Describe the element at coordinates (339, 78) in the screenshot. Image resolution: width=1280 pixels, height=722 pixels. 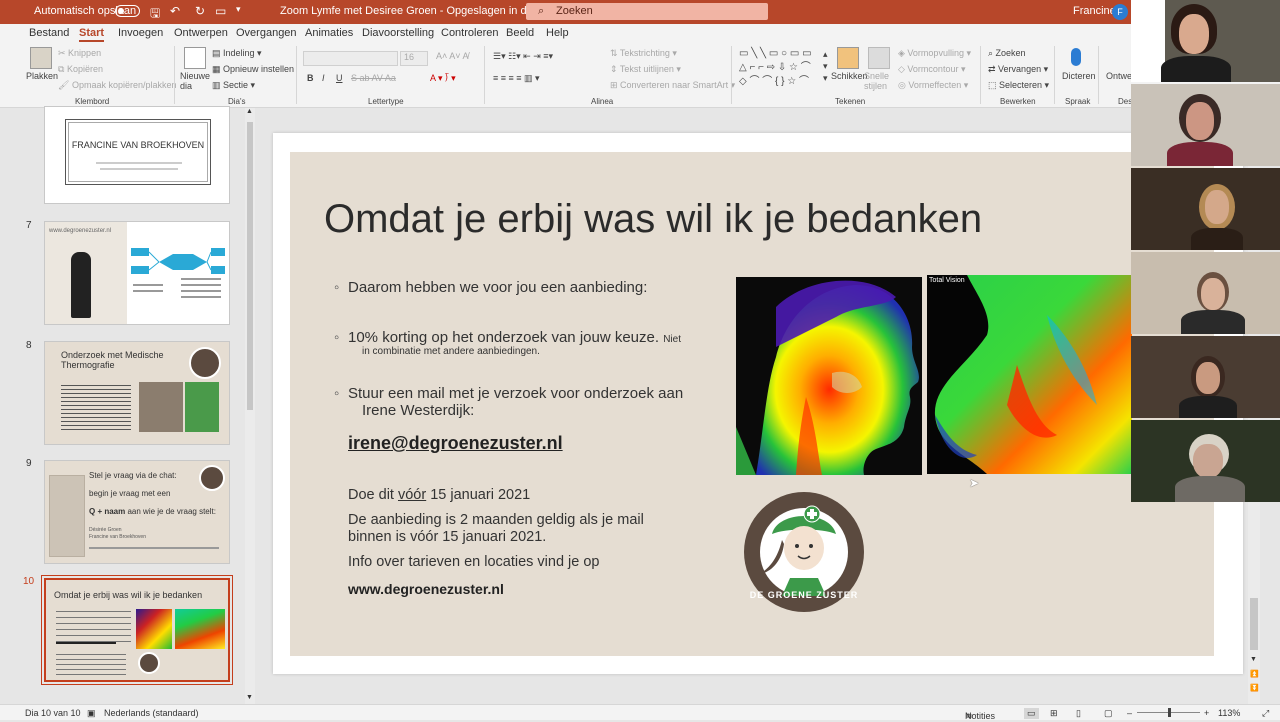
I see `underline-button: U` at that location.